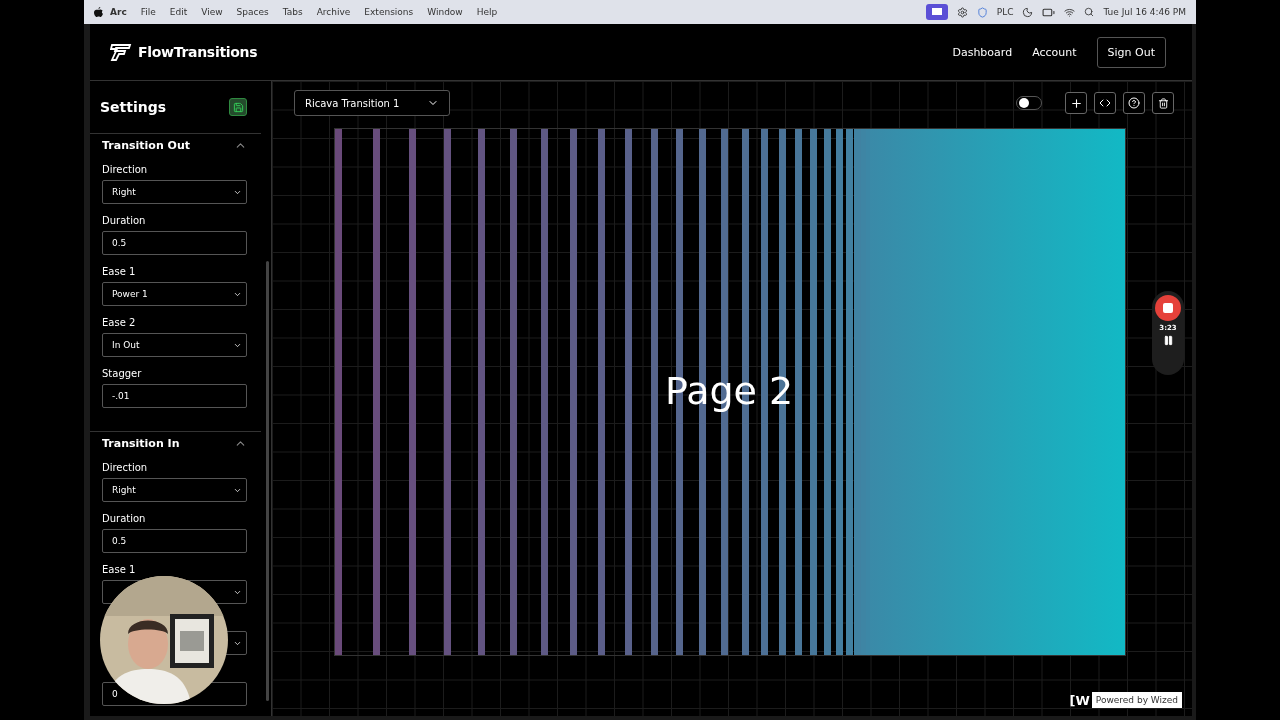 The width and height of the screenshot is (1280, 720). Describe the element at coordinates (1005, 12) in the screenshot. I see `status-text: PLC` at that location.